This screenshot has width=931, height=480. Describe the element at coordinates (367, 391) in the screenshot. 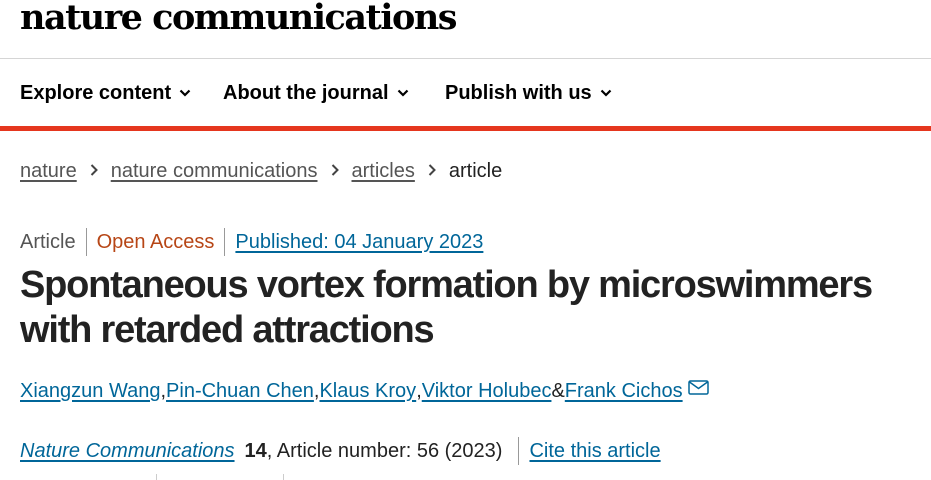

I see `author-link: Klaus Kroy` at that location.